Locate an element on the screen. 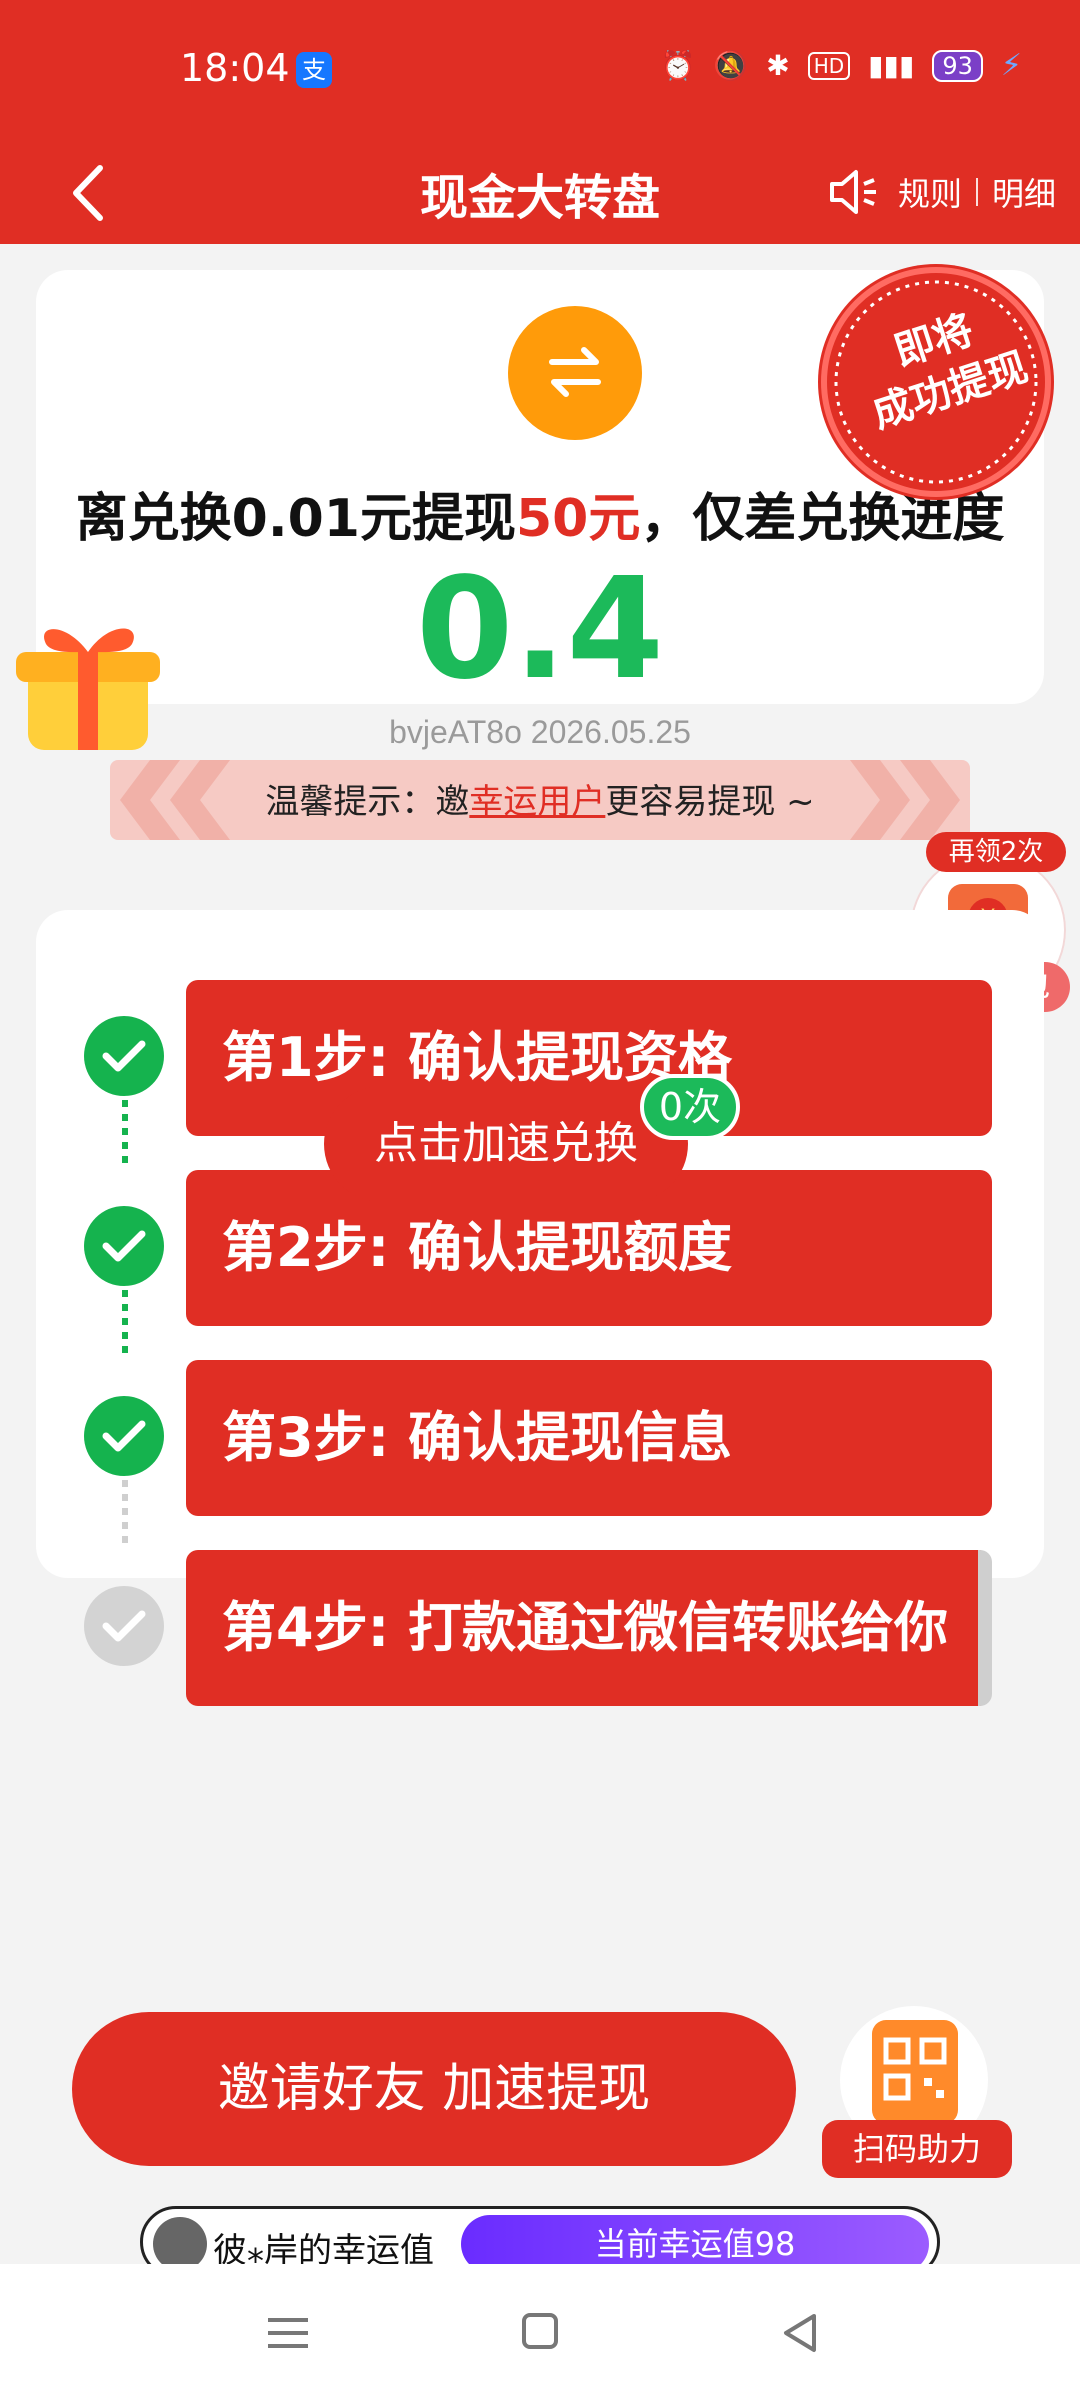 This screenshot has width=1080, height=2400. hd-icon: HD is located at coordinates (829, 65).